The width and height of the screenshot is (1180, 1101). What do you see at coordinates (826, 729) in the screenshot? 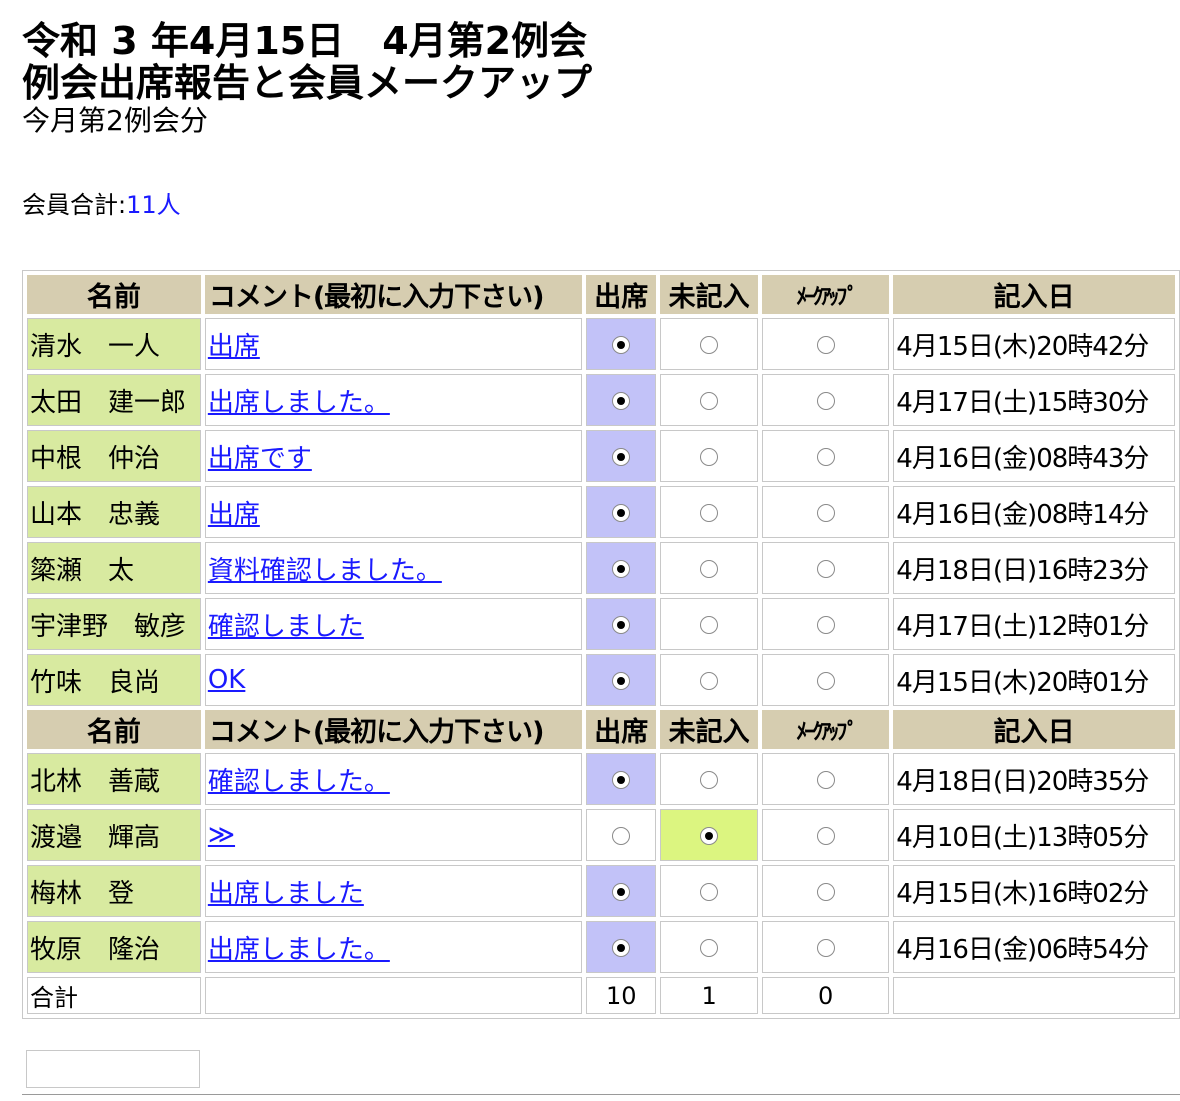
I see `header-makeup: ﾒｰｸｱｯﾌﾟ` at bounding box center [826, 729].